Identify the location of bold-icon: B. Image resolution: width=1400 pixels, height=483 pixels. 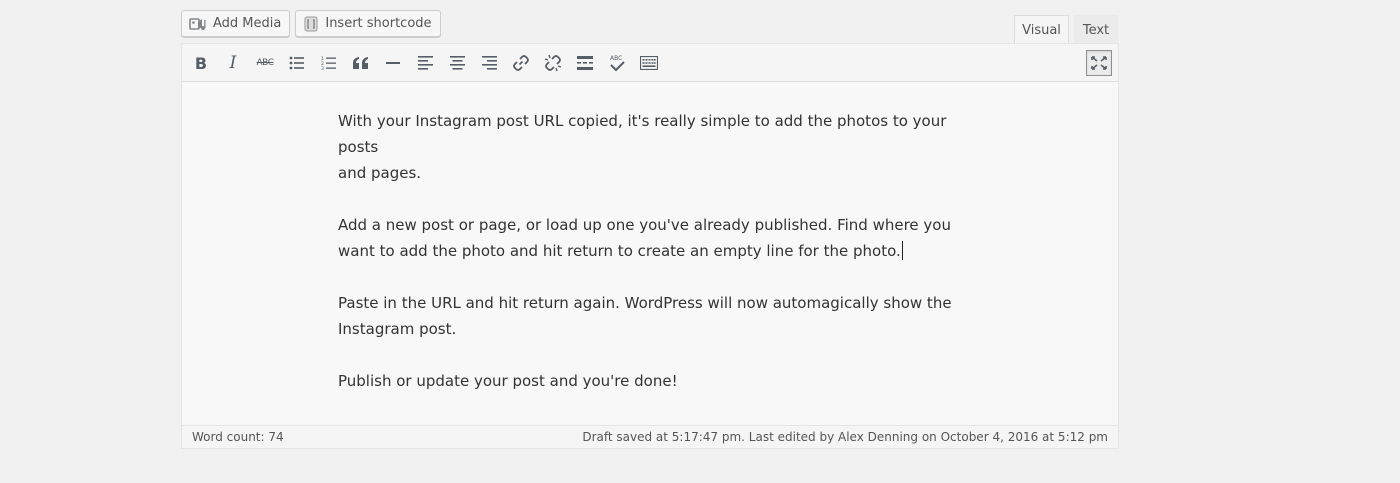
(201, 63).